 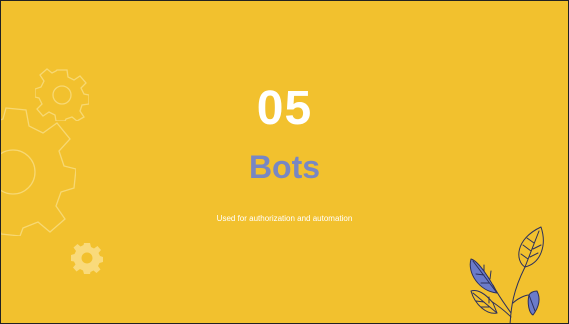 I want to click on section-number: 05, so click(x=284, y=108).